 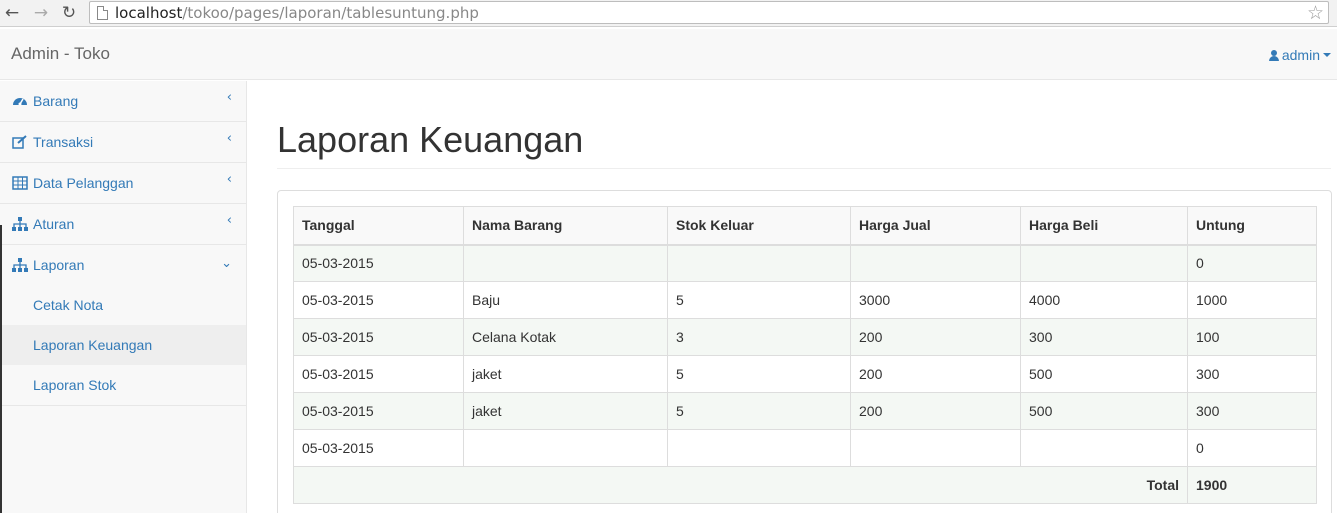 What do you see at coordinates (1, 369) in the screenshot?
I see `window-edge` at bounding box center [1, 369].